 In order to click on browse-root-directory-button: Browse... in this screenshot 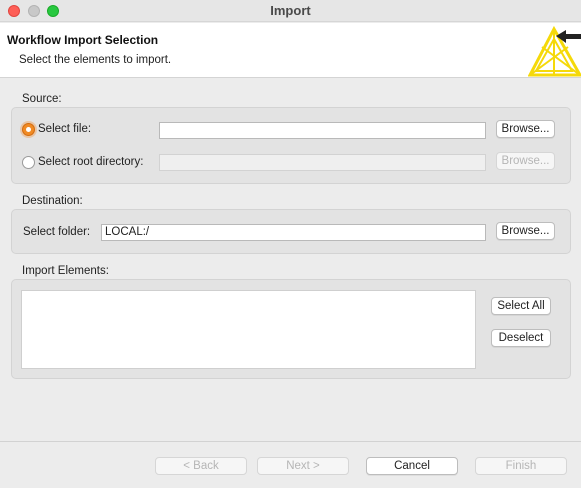, I will do `click(525, 161)`.